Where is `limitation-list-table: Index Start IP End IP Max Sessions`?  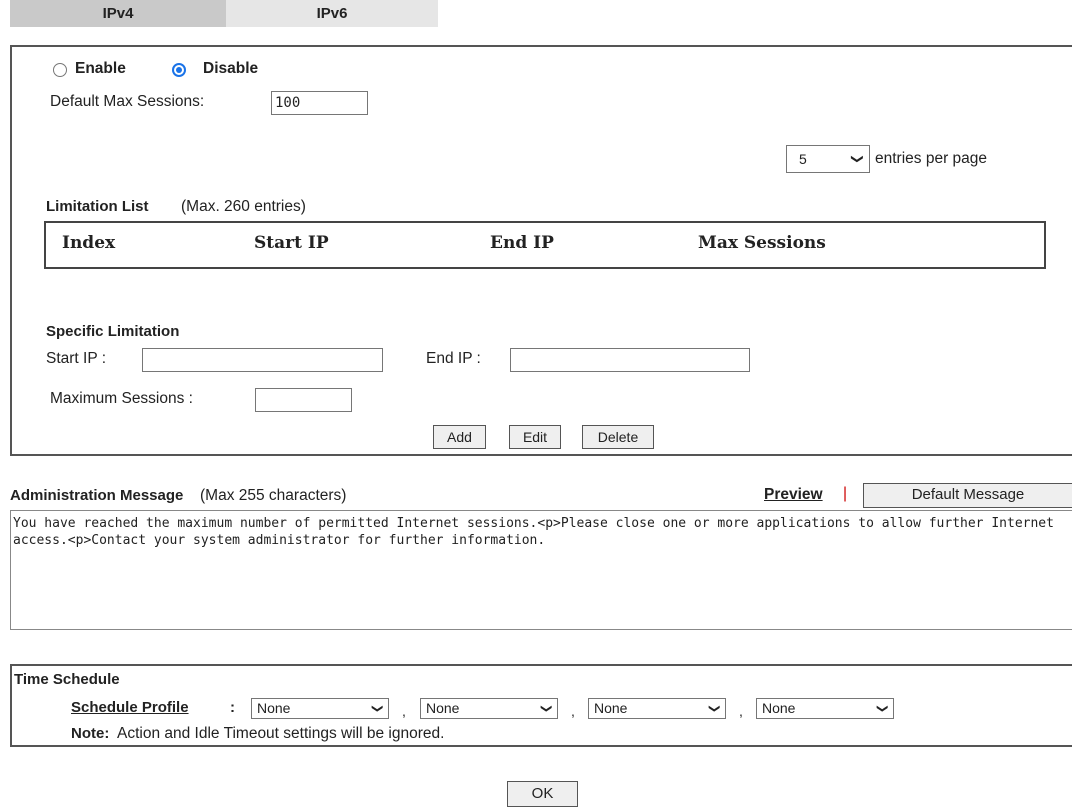 limitation-list-table: Index Start IP End IP Max Sessions is located at coordinates (545, 245).